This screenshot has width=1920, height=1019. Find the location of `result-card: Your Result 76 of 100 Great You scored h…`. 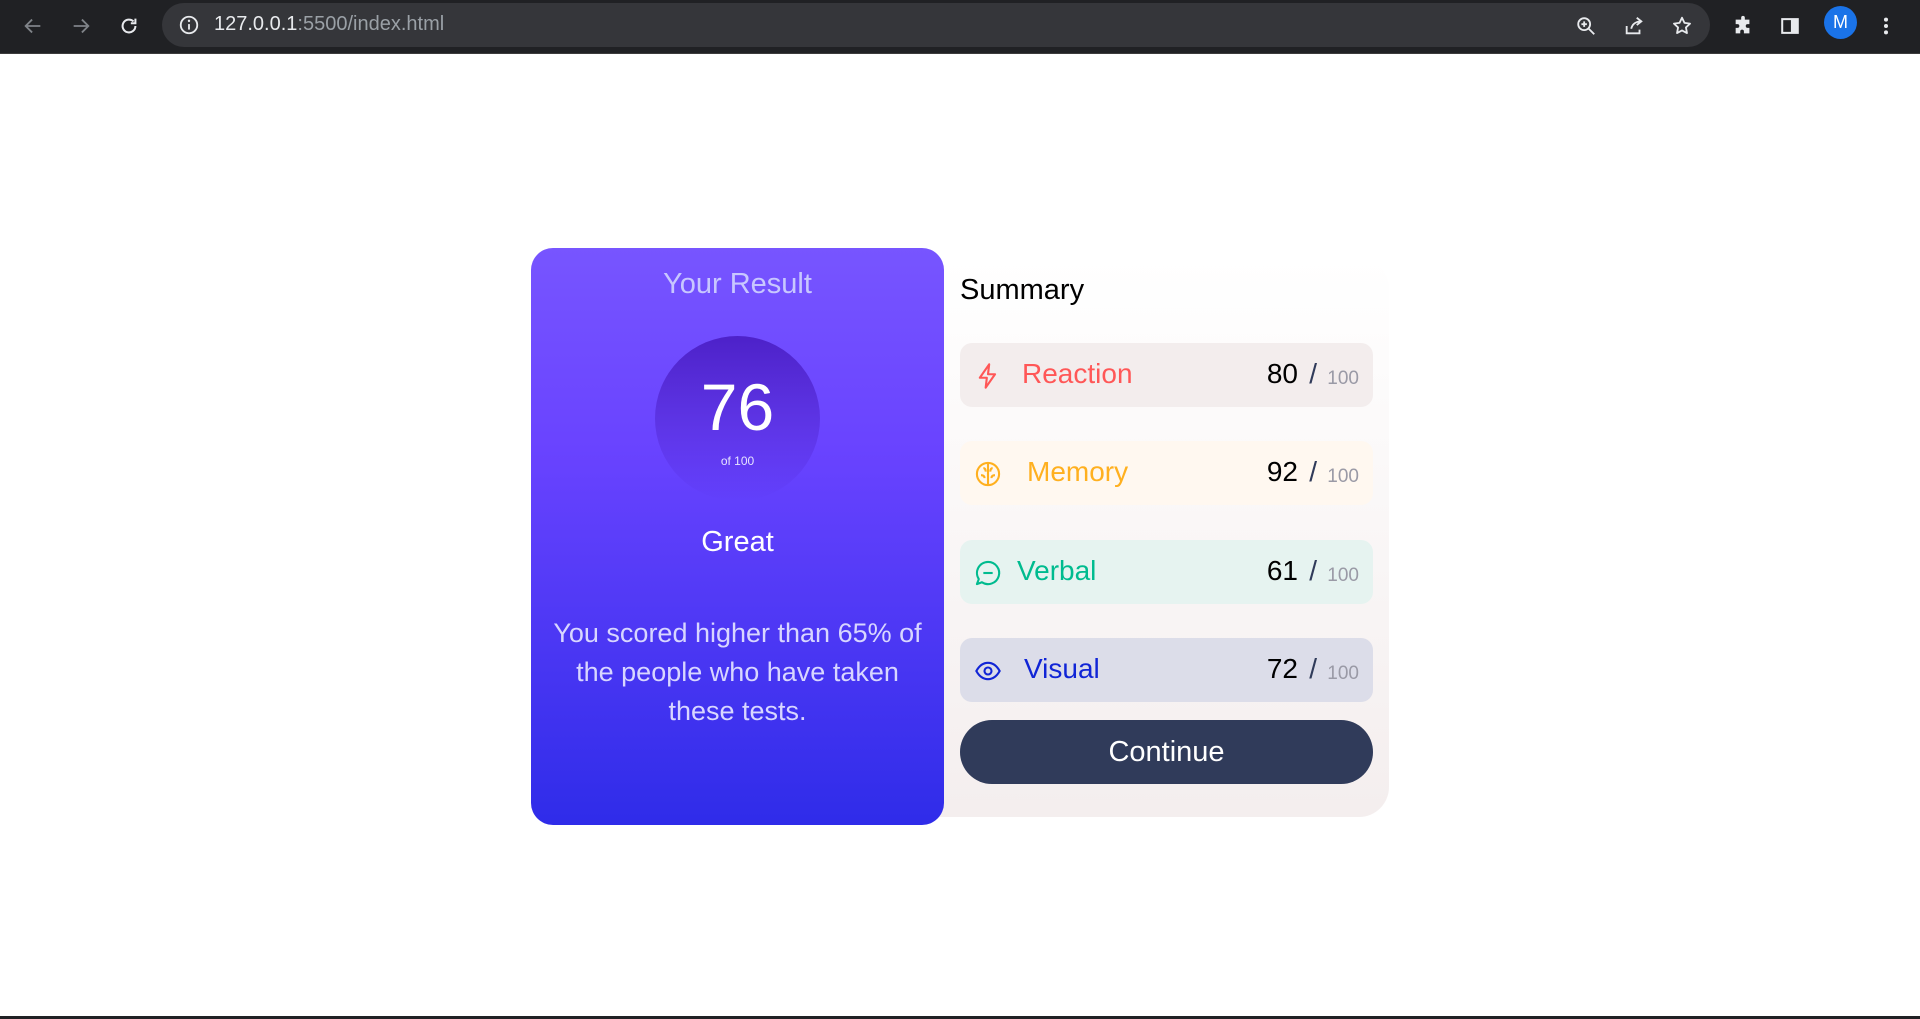

result-card: Your Result 76 of 100 Great You scored h… is located at coordinates (737, 536).